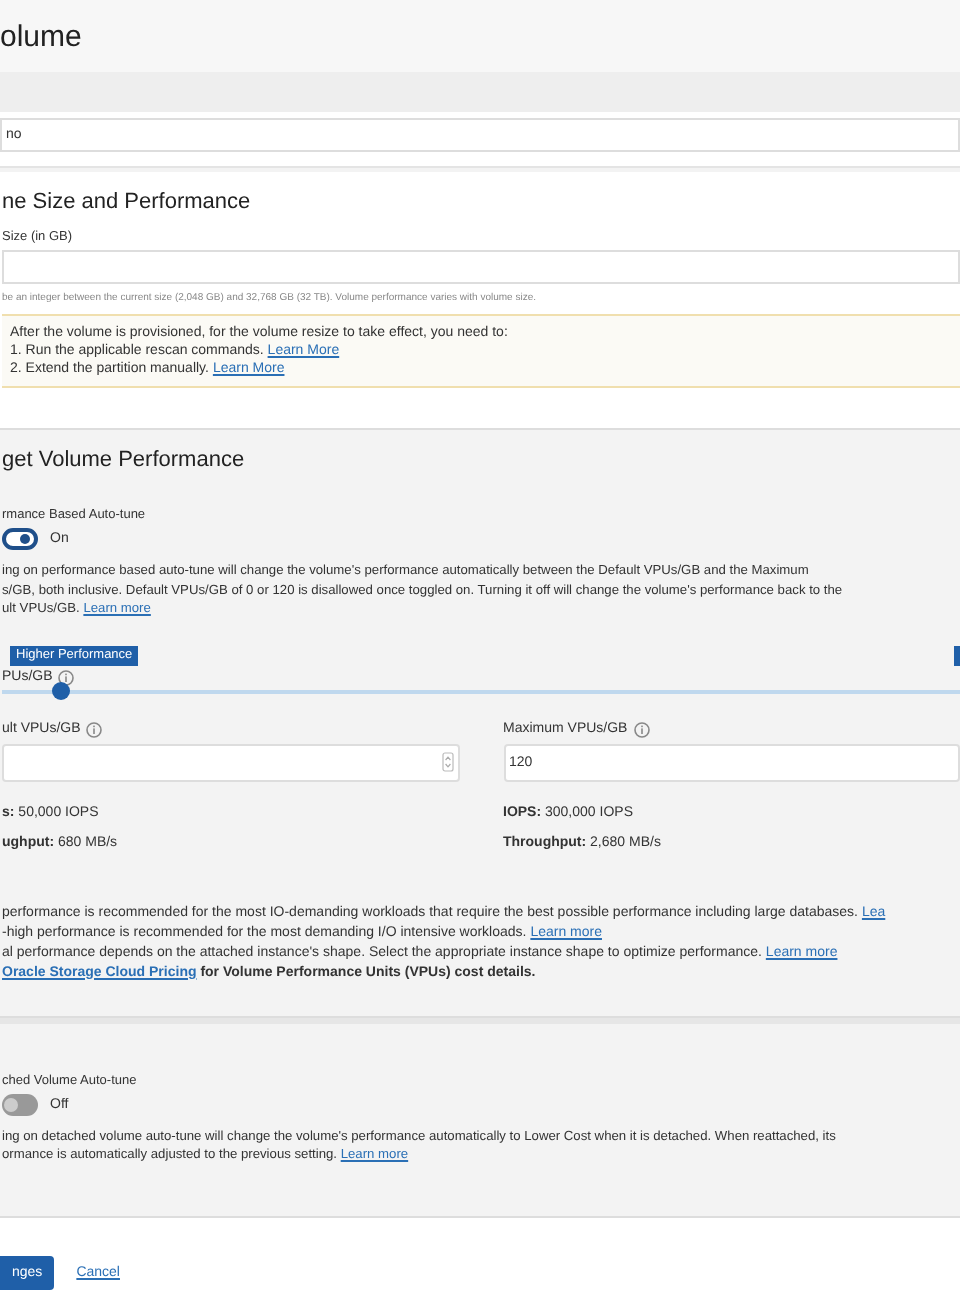 This screenshot has width=960, height=1300. What do you see at coordinates (957, 655) in the screenshot?
I see `tooltip-edge` at bounding box center [957, 655].